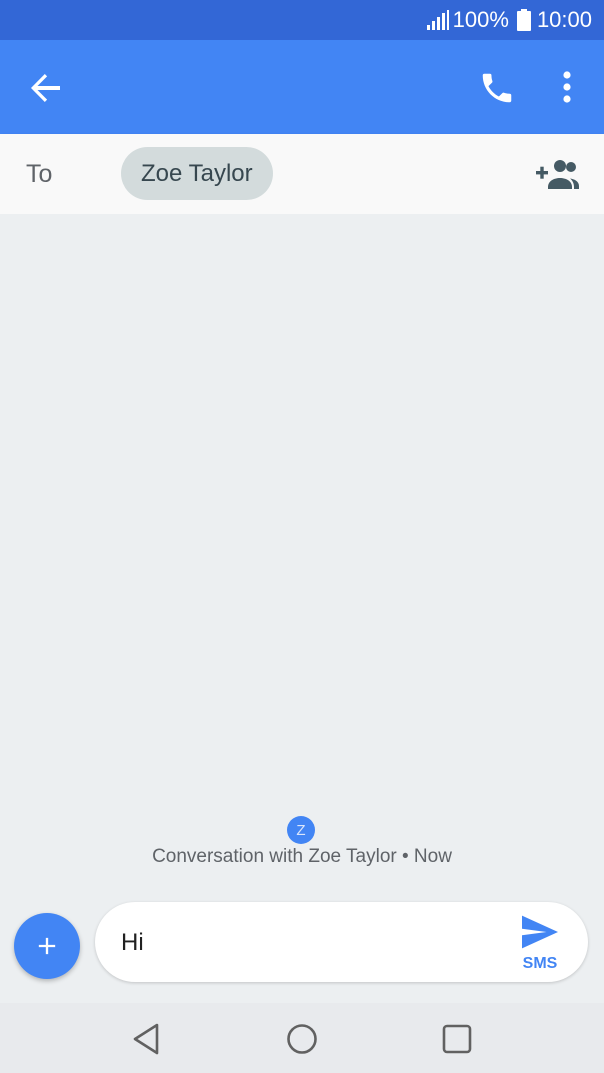 The height and width of the screenshot is (1073, 604). Describe the element at coordinates (311, 943) in the screenshot. I see `message-input` at that location.